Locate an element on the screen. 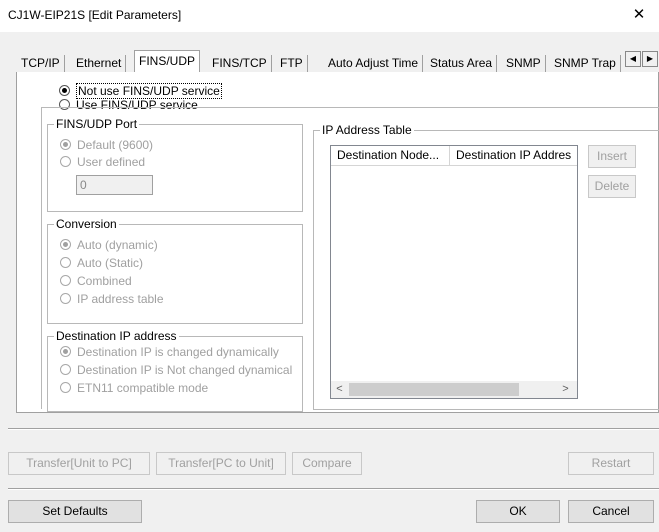  set-defaults-button: Set Defaults is located at coordinates (75, 511).